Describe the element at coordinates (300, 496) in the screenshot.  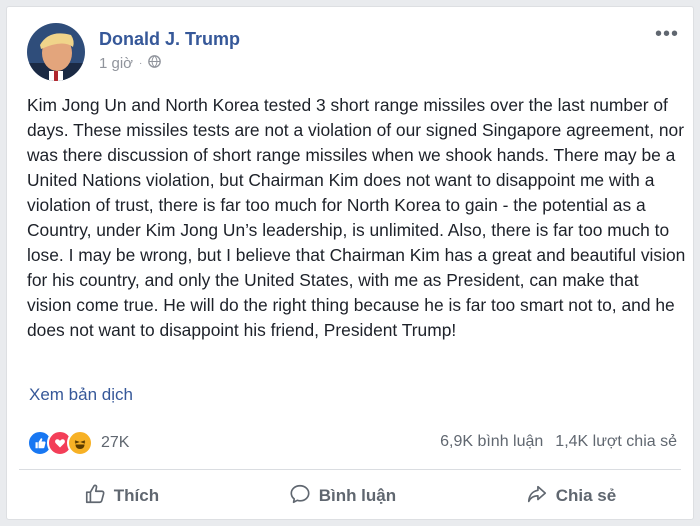
I see `comment-icon` at that location.